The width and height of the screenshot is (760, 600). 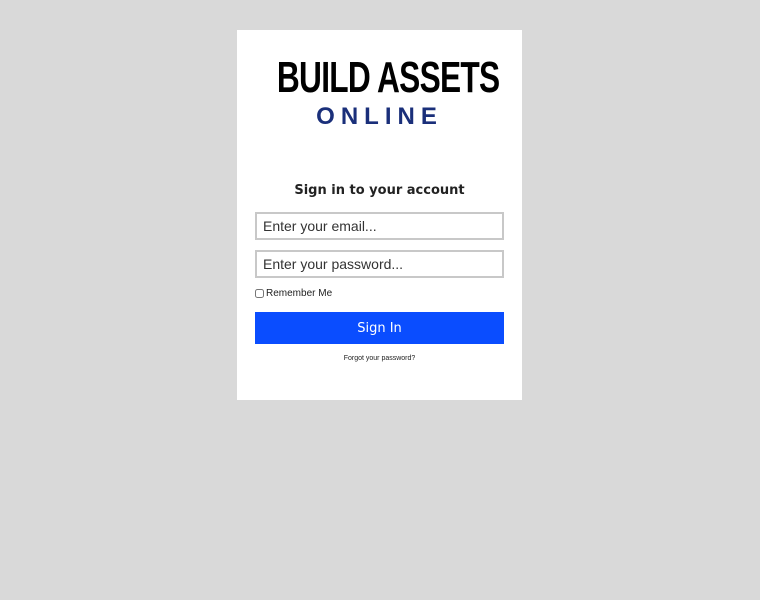 I want to click on password-field, so click(x=379, y=264).